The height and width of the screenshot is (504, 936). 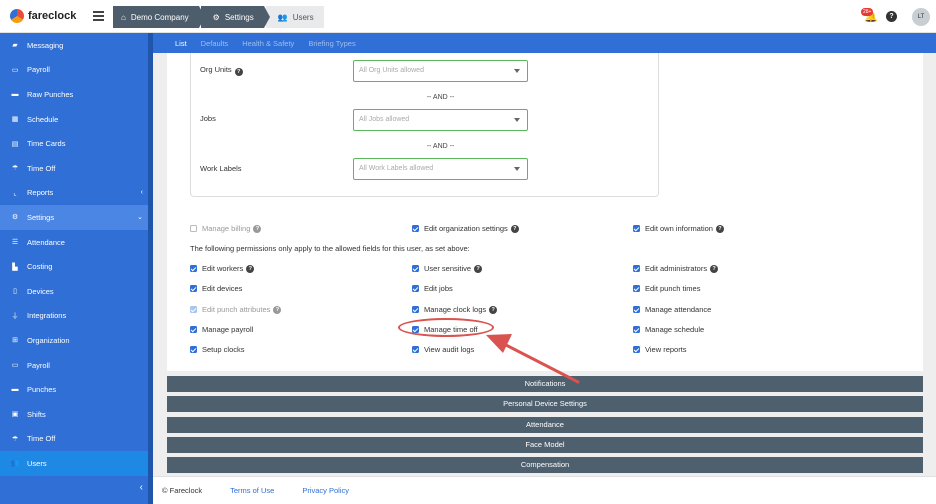 What do you see at coordinates (216, 288) in the screenshot?
I see `edit-devices-checkbox: Edit devices` at bounding box center [216, 288].